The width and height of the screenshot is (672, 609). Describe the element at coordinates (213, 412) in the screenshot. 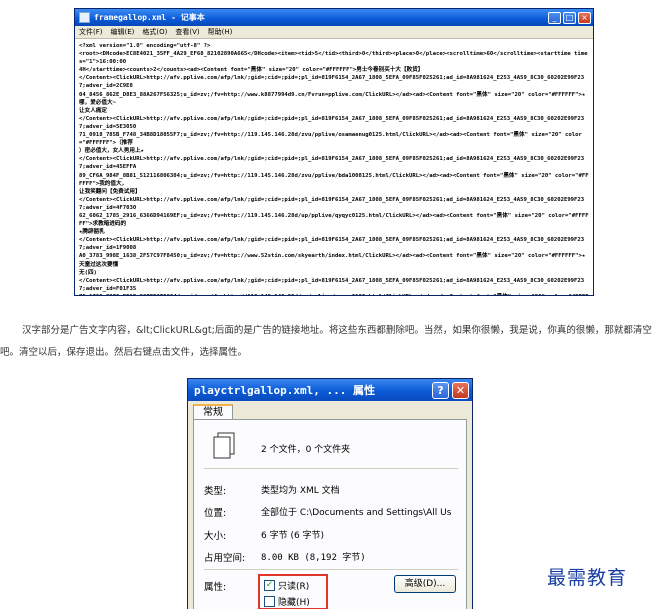

I see `tab-general: 常规` at that location.